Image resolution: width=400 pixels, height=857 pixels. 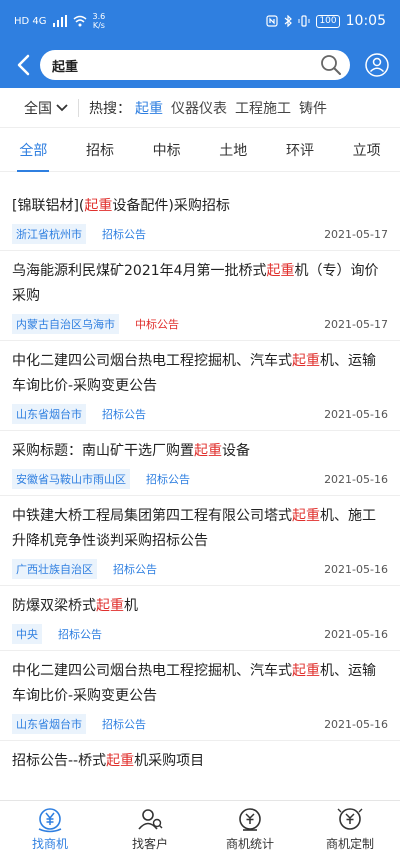 What do you see at coordinates (304, 21) in the screenshot?
I see `vibrate-icon` at bounding box center [304, 21].